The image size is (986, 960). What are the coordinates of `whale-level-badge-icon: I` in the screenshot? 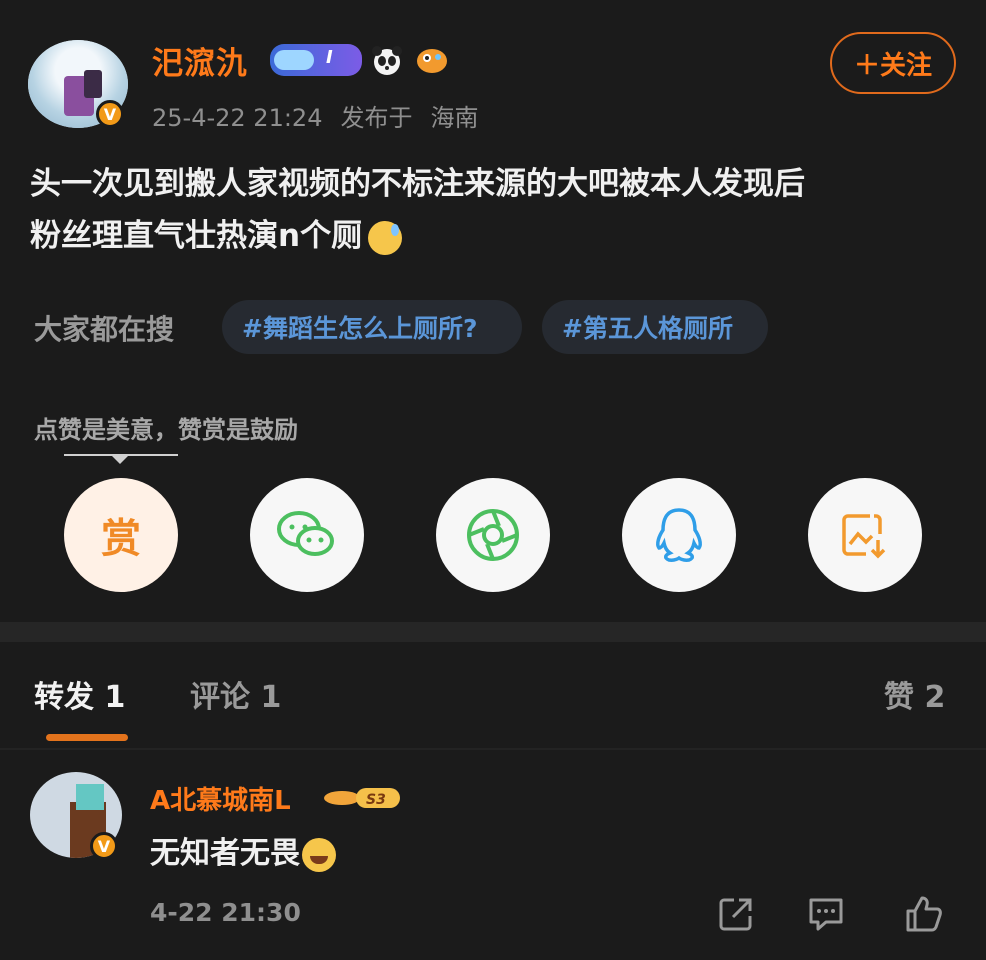 It's located at (316, 60).